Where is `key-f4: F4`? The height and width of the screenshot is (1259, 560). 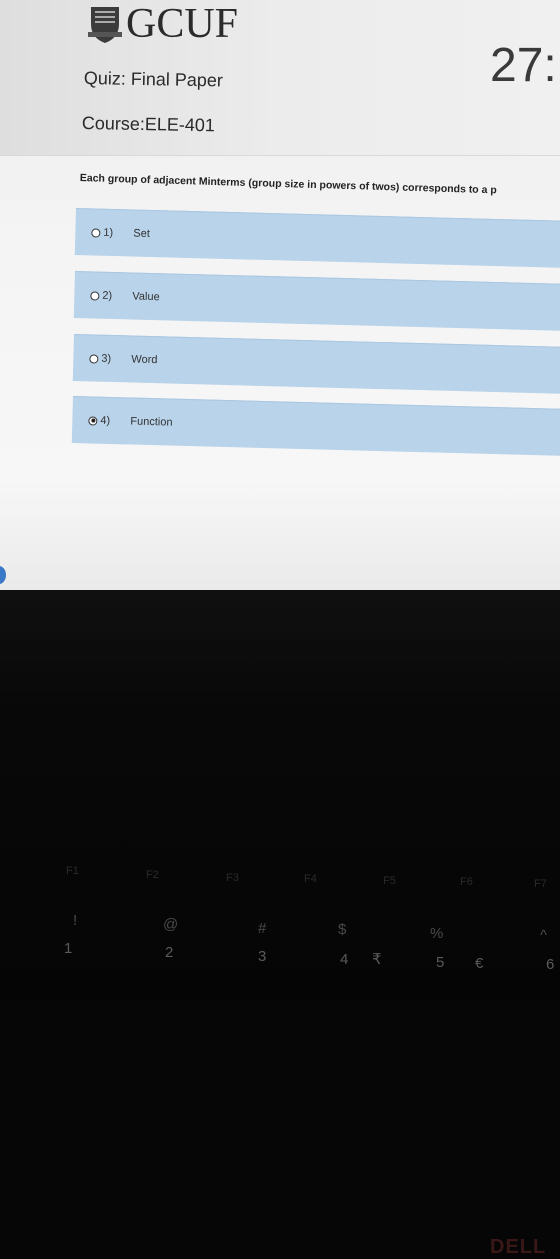 key-f4: F4 is located at coordinates (310, 879).